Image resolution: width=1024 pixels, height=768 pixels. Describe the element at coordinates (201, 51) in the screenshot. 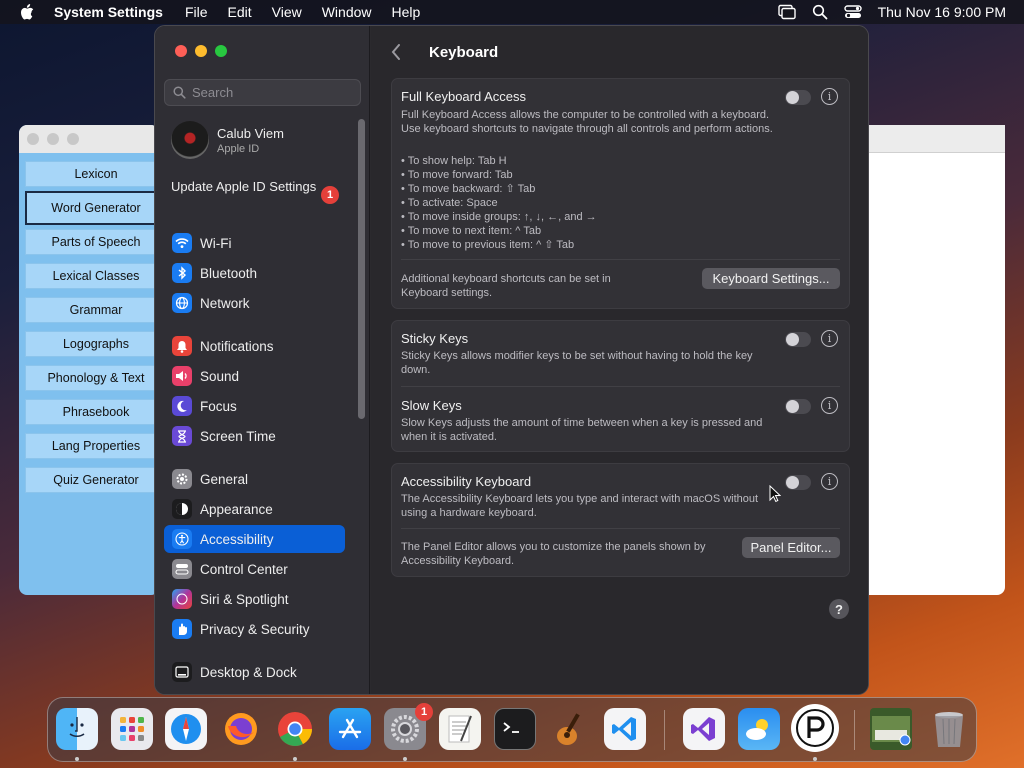

I see `minimize-button` at that location.